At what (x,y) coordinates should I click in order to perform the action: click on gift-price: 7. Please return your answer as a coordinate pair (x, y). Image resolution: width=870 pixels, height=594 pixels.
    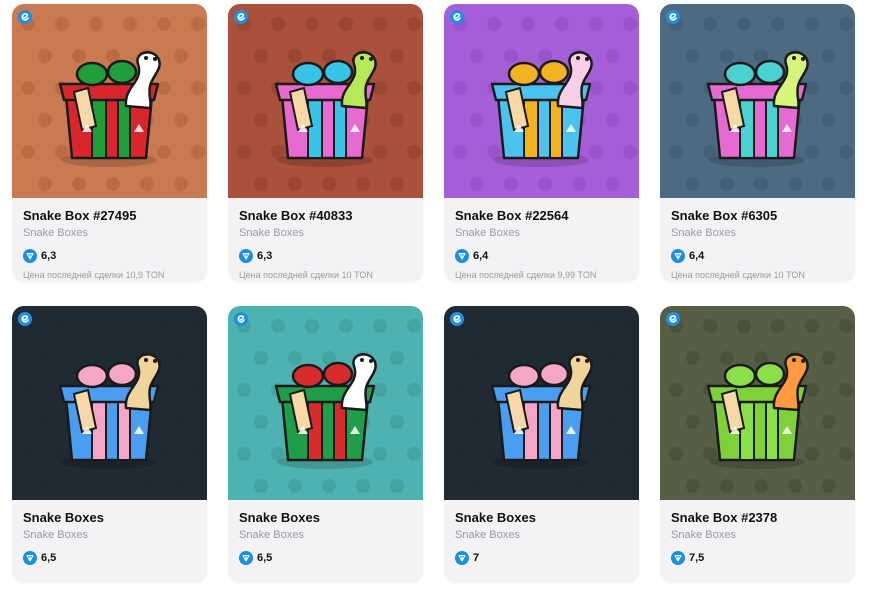
    Looking at the image, I should click on (476, 558).